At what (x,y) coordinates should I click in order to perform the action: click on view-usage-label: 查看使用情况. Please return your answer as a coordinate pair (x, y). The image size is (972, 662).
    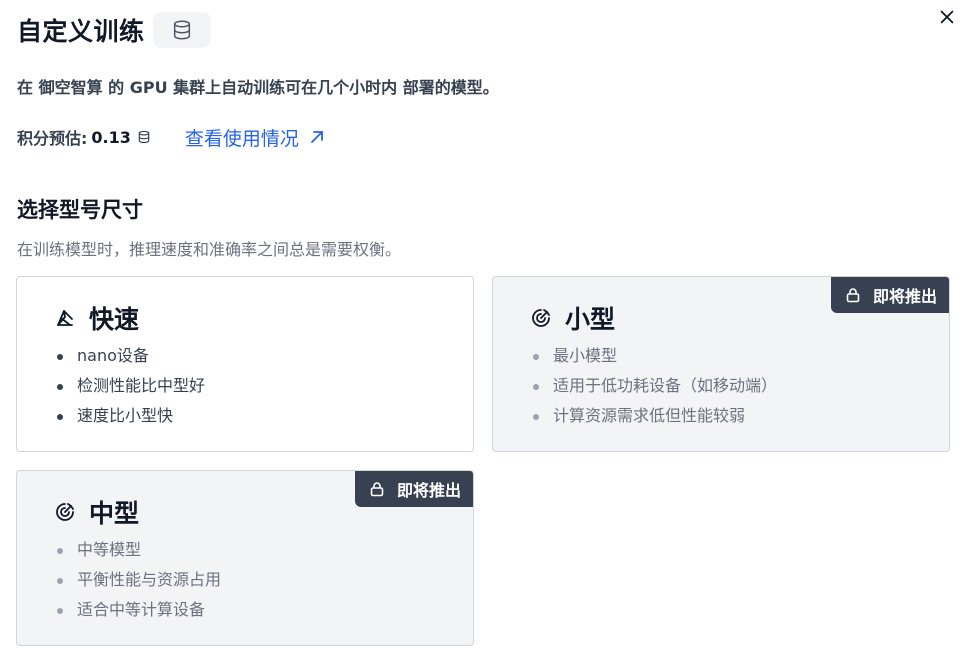
    Looking at the image, I should click on (241, 138).